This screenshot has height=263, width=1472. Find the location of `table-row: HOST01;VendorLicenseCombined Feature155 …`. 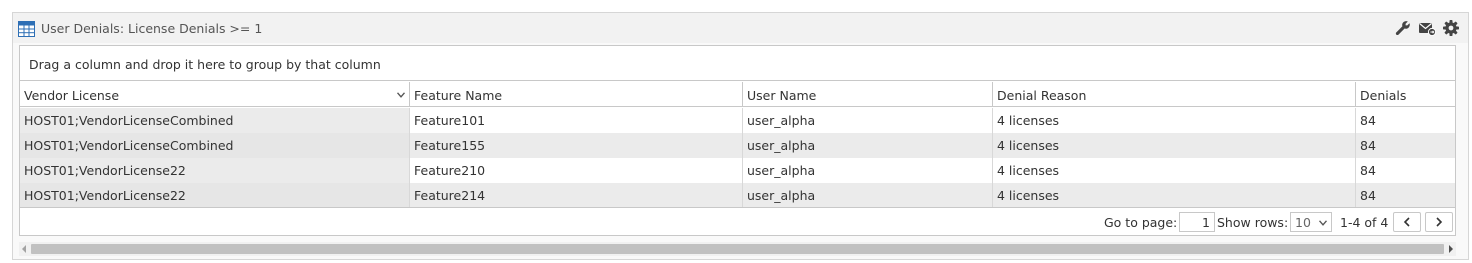

table-row: HOST01;VendorLicenseCombined Feature155 … is located at coordinates (737, 145).